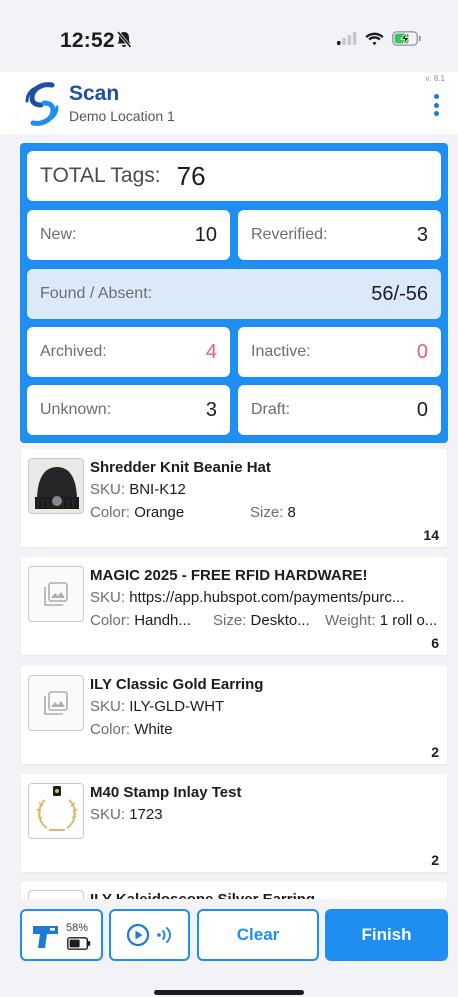 The height and width of the screenshot is (997, 458). I want to click on item-sku: SKU: BNI-K12, so click(138, 489).